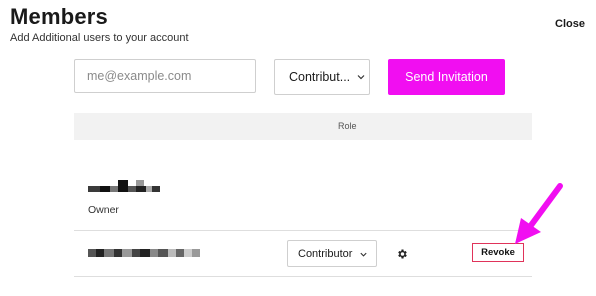 Image resolution: width=596 pixels, height=296 pixels. I want to click on arrow-pointer-icon, so click(539, 213).